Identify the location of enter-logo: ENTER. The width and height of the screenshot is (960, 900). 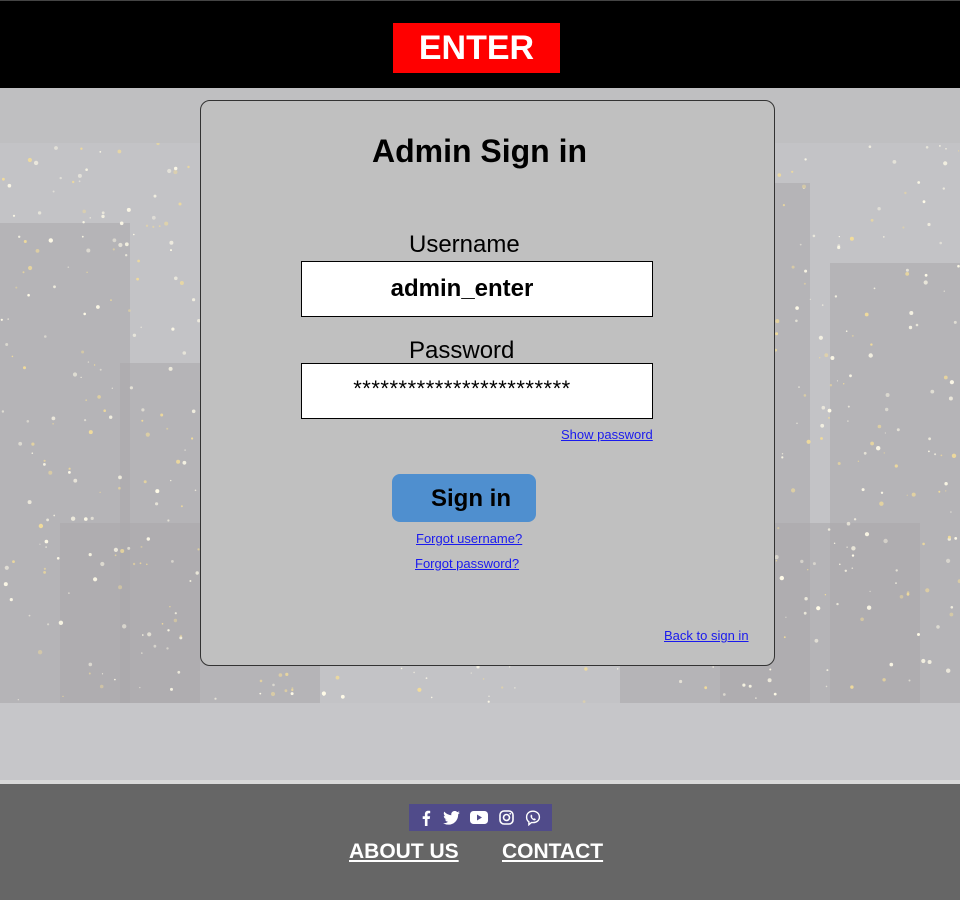
(476, 48).